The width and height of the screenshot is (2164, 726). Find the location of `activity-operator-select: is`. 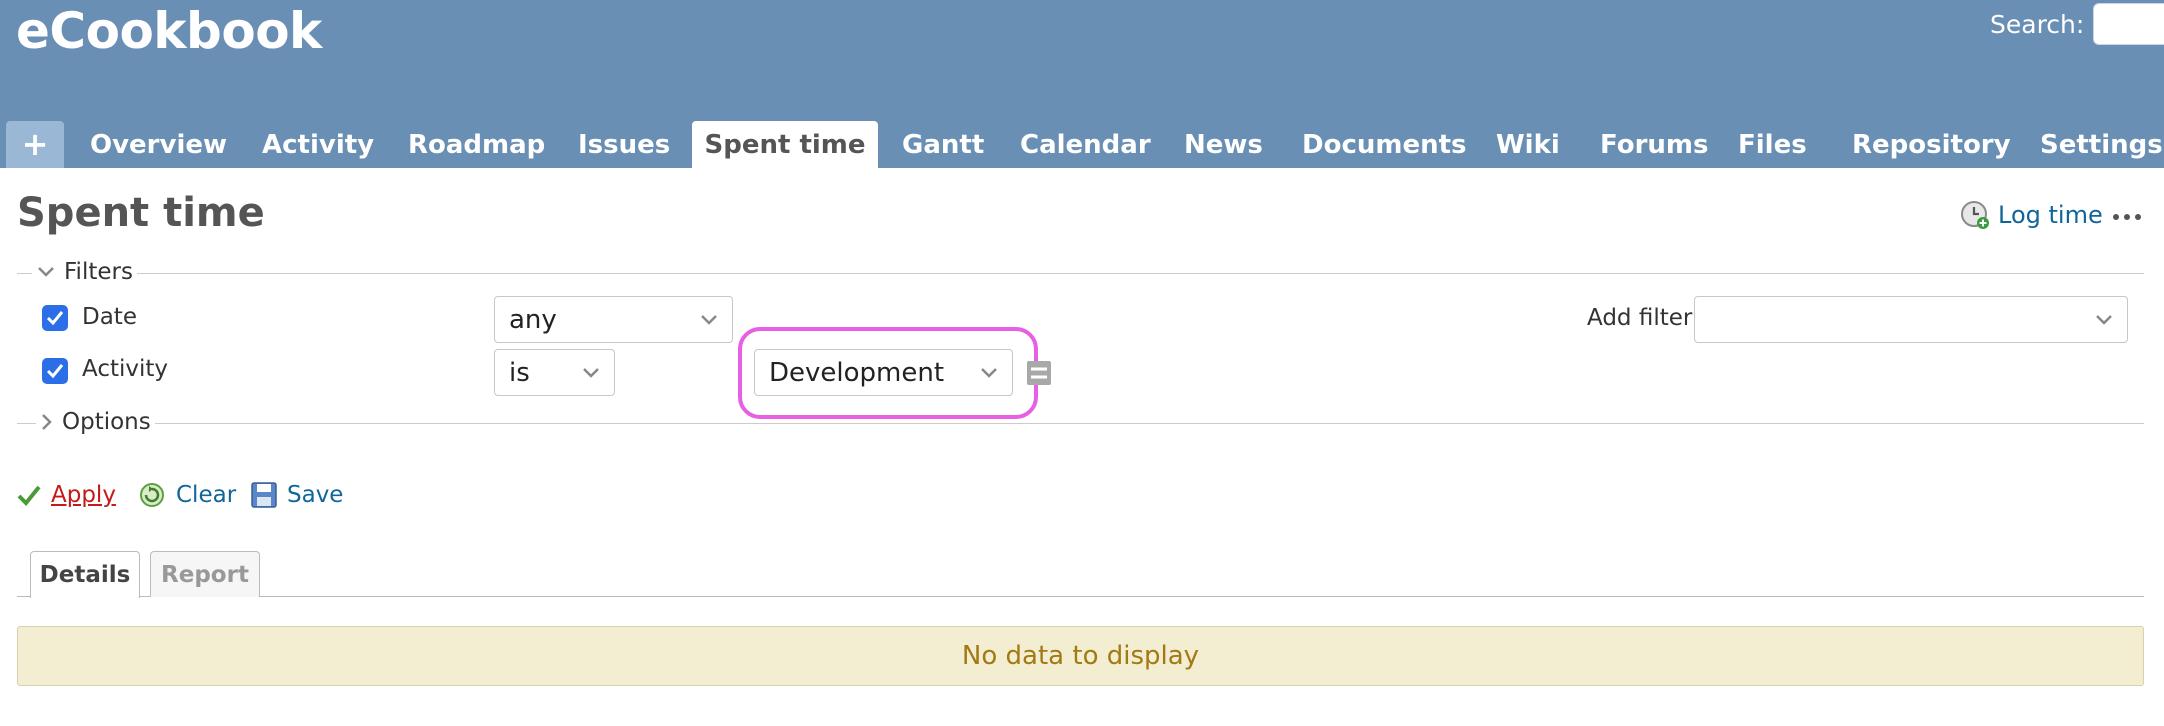

activity-operator-select: is is located at coordinates (554, 372).